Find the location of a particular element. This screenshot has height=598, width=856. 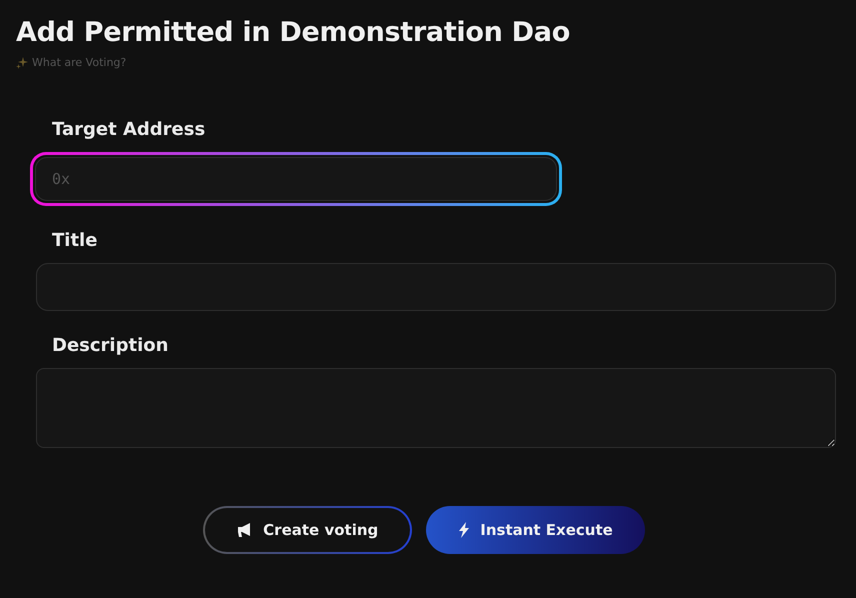

text-field: 0x is located at coordinates (296, 179).